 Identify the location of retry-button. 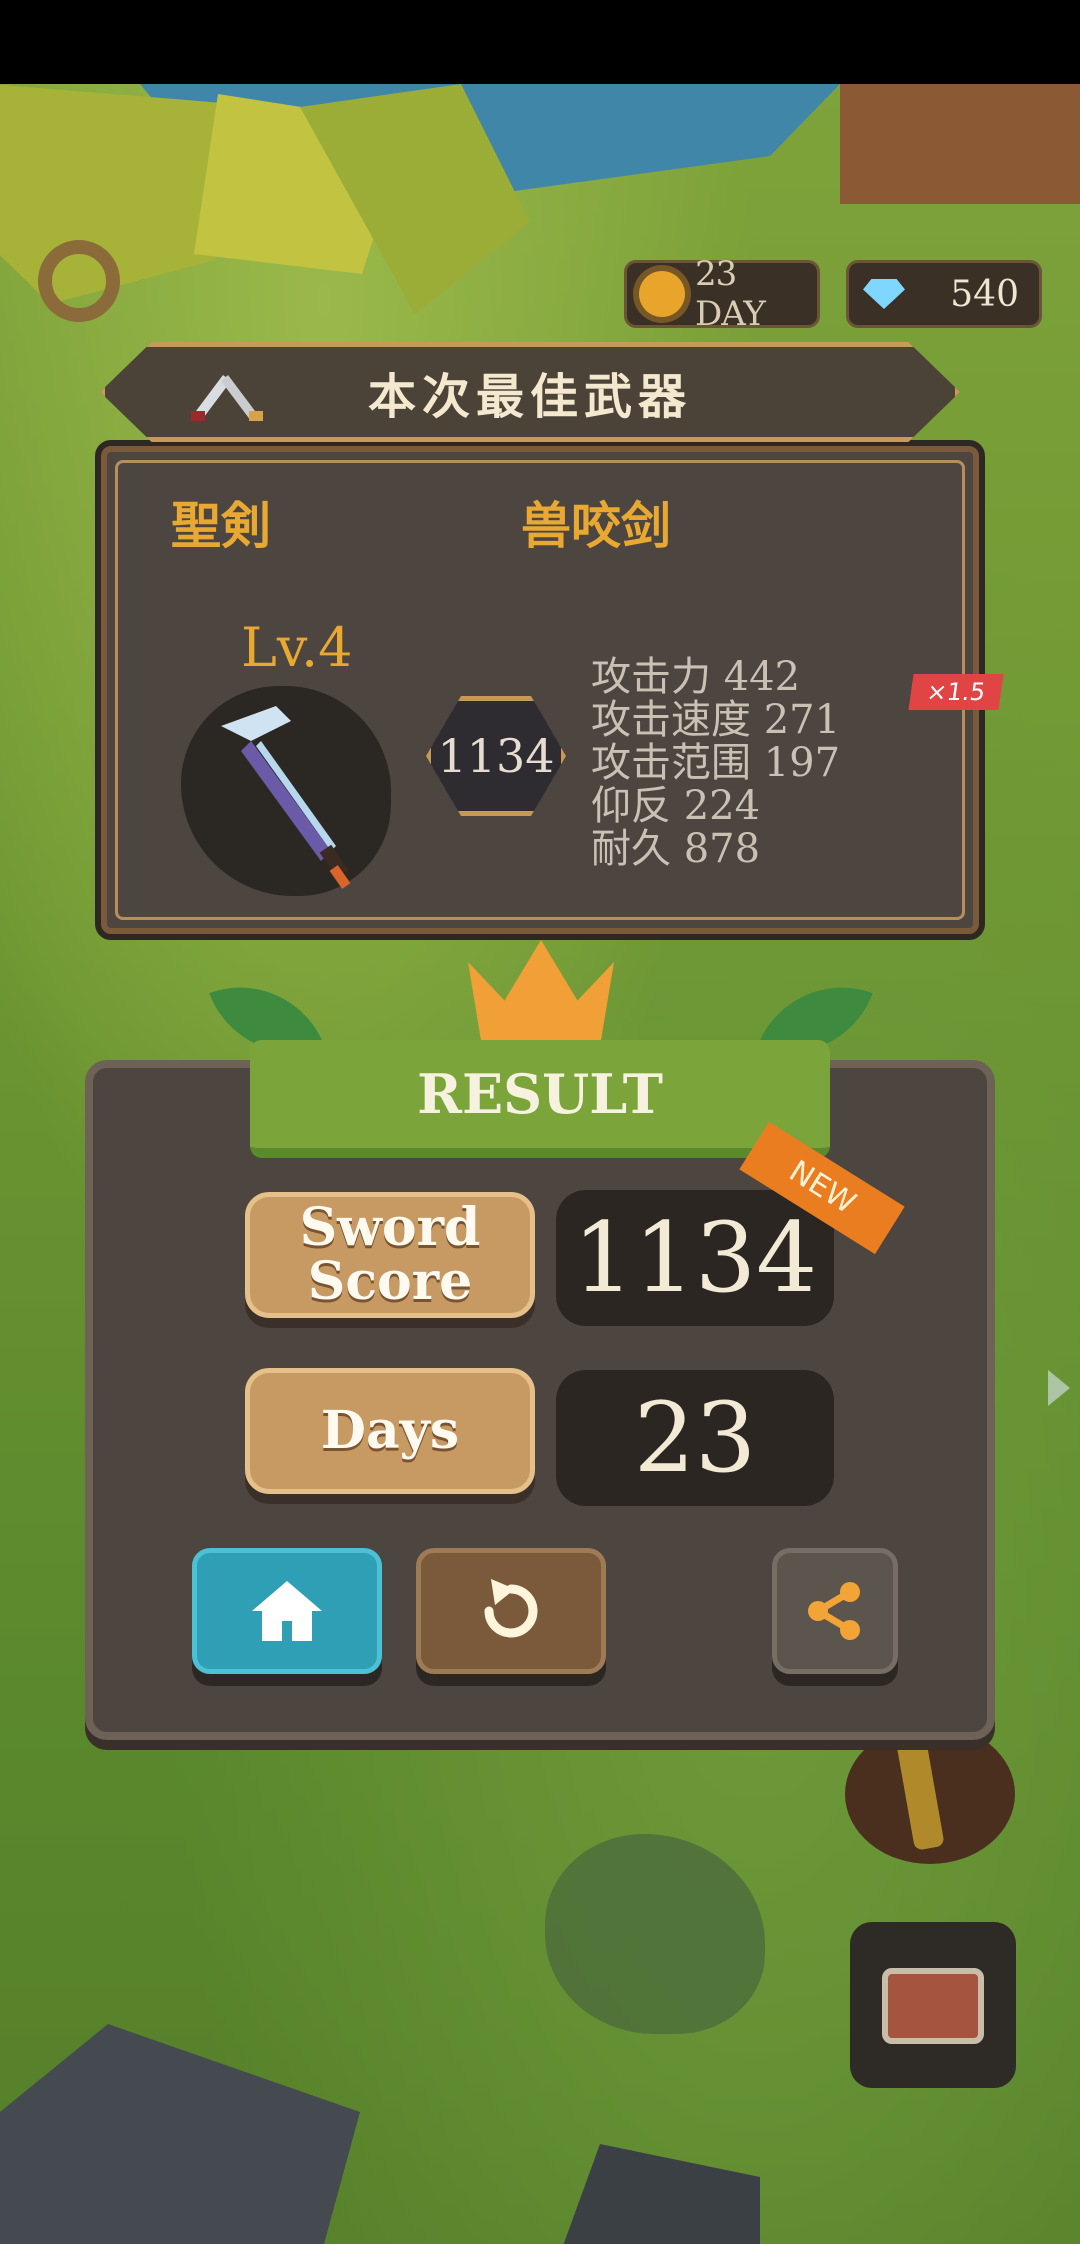
(511, 1611).